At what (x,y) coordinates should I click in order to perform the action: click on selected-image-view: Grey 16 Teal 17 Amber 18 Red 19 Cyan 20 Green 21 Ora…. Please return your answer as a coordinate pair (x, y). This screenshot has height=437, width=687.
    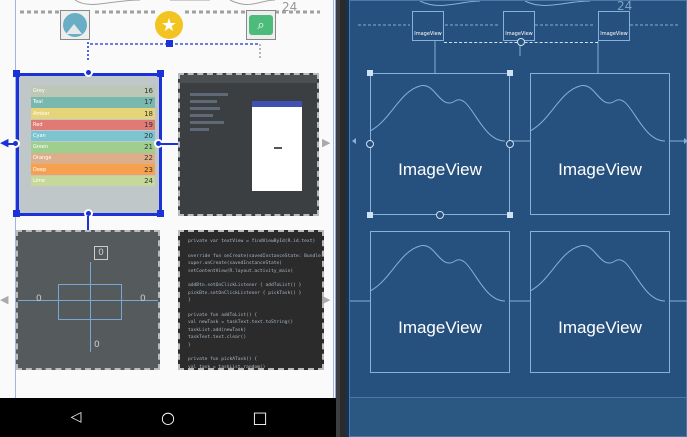
    Looking at the image, I should click on (89, 144).